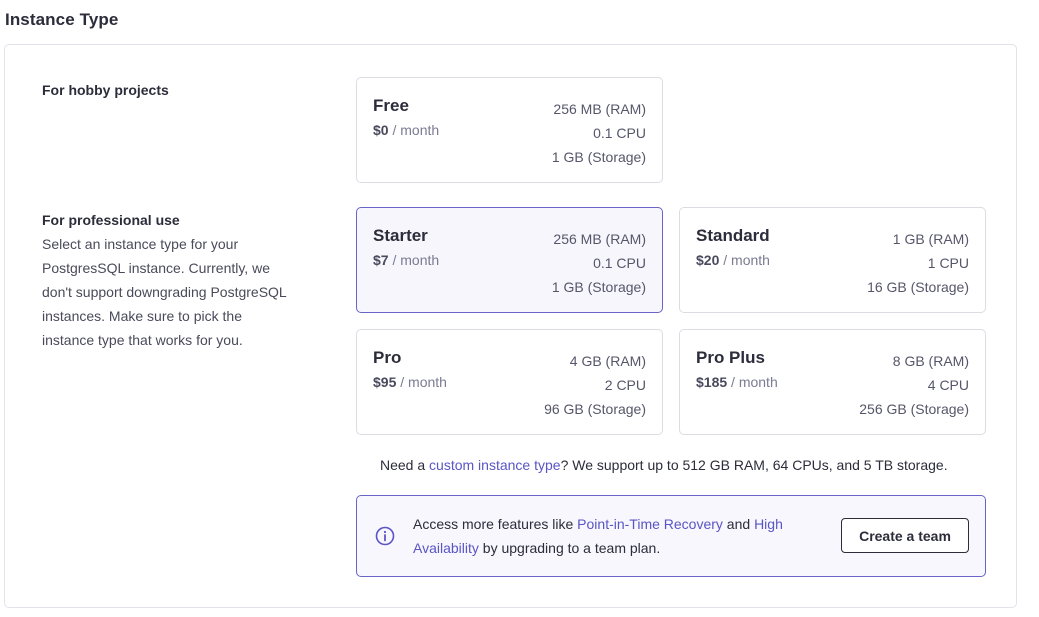  What do you see at coordinates (569, 548) in the screenshot?
I see `banner-text-3: by upgrading to a team plan.` at bounding box center [569, 548].